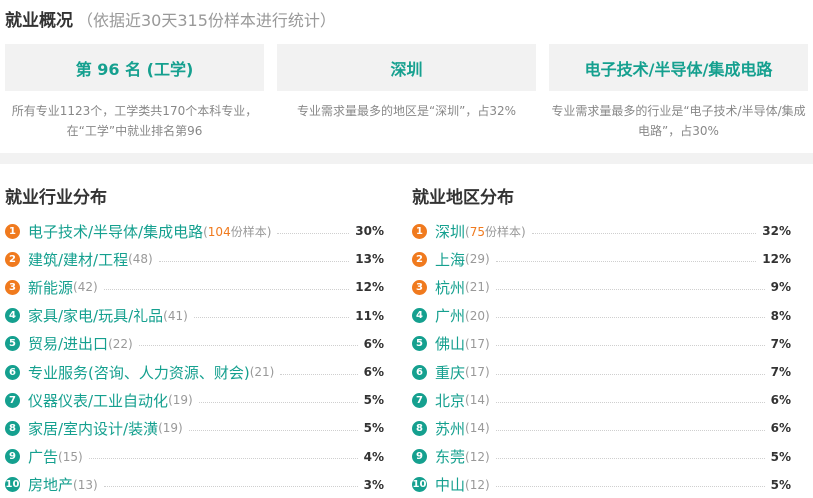  What do you see at coordinates (369, 315) in the screenshot?
I see `percentage: 11%` at bounding box center [369, 315].